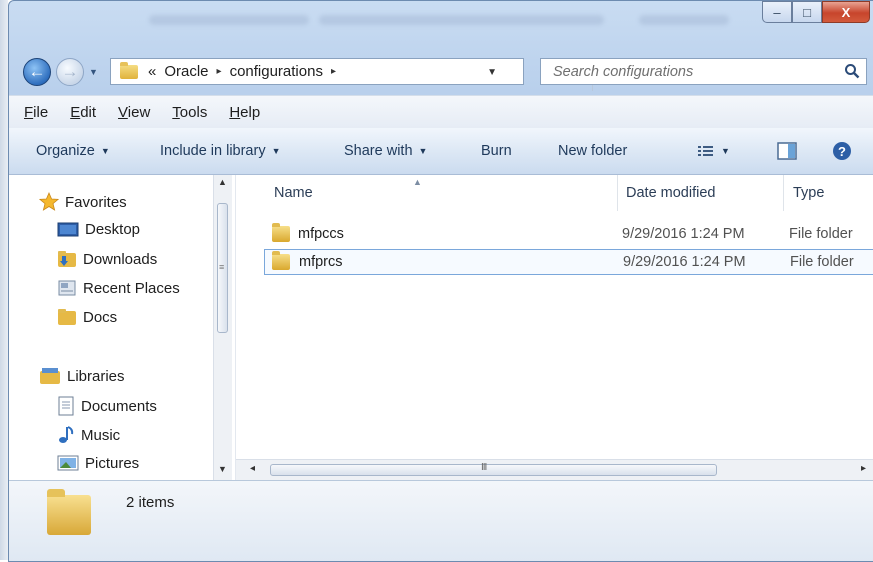 The width and height of the screenshot is (873, 562). I want to click on sidebar-item-label: Desktop, so click(113, 229).